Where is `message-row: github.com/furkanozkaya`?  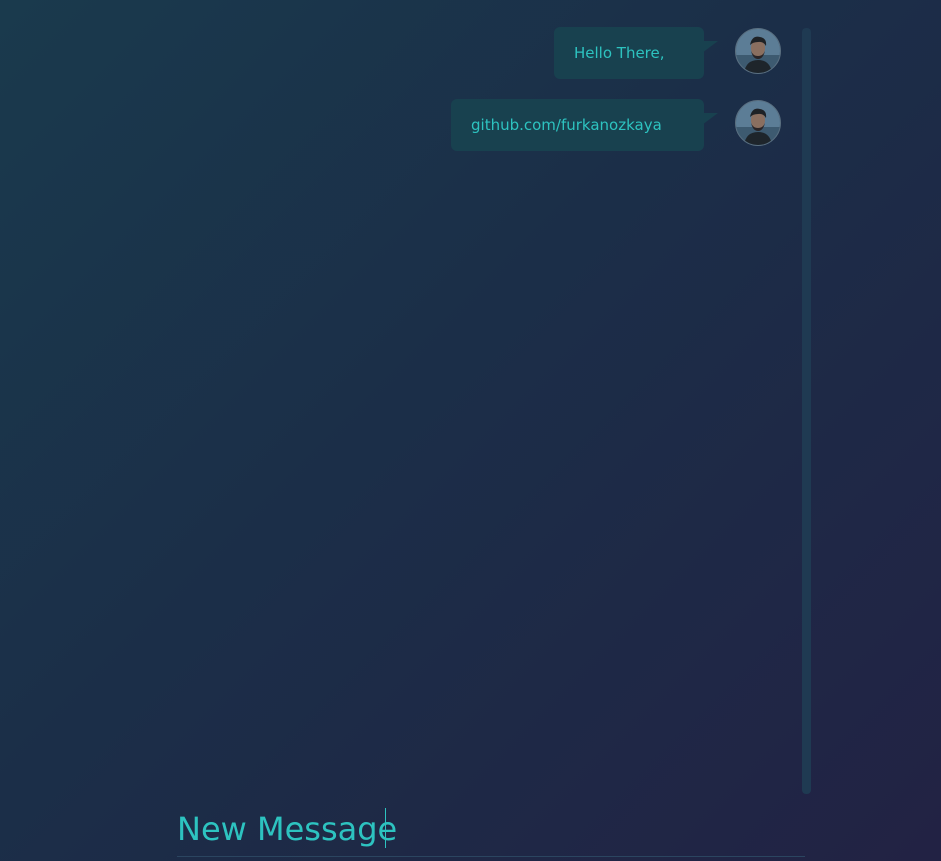 message-row: github.com/furkanozkaya is located at coordinates (616, 125).